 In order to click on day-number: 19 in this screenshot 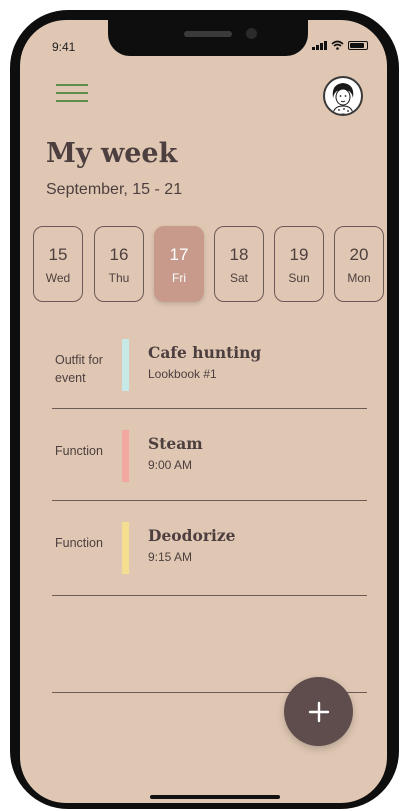, I will do `click(299, 254)`.